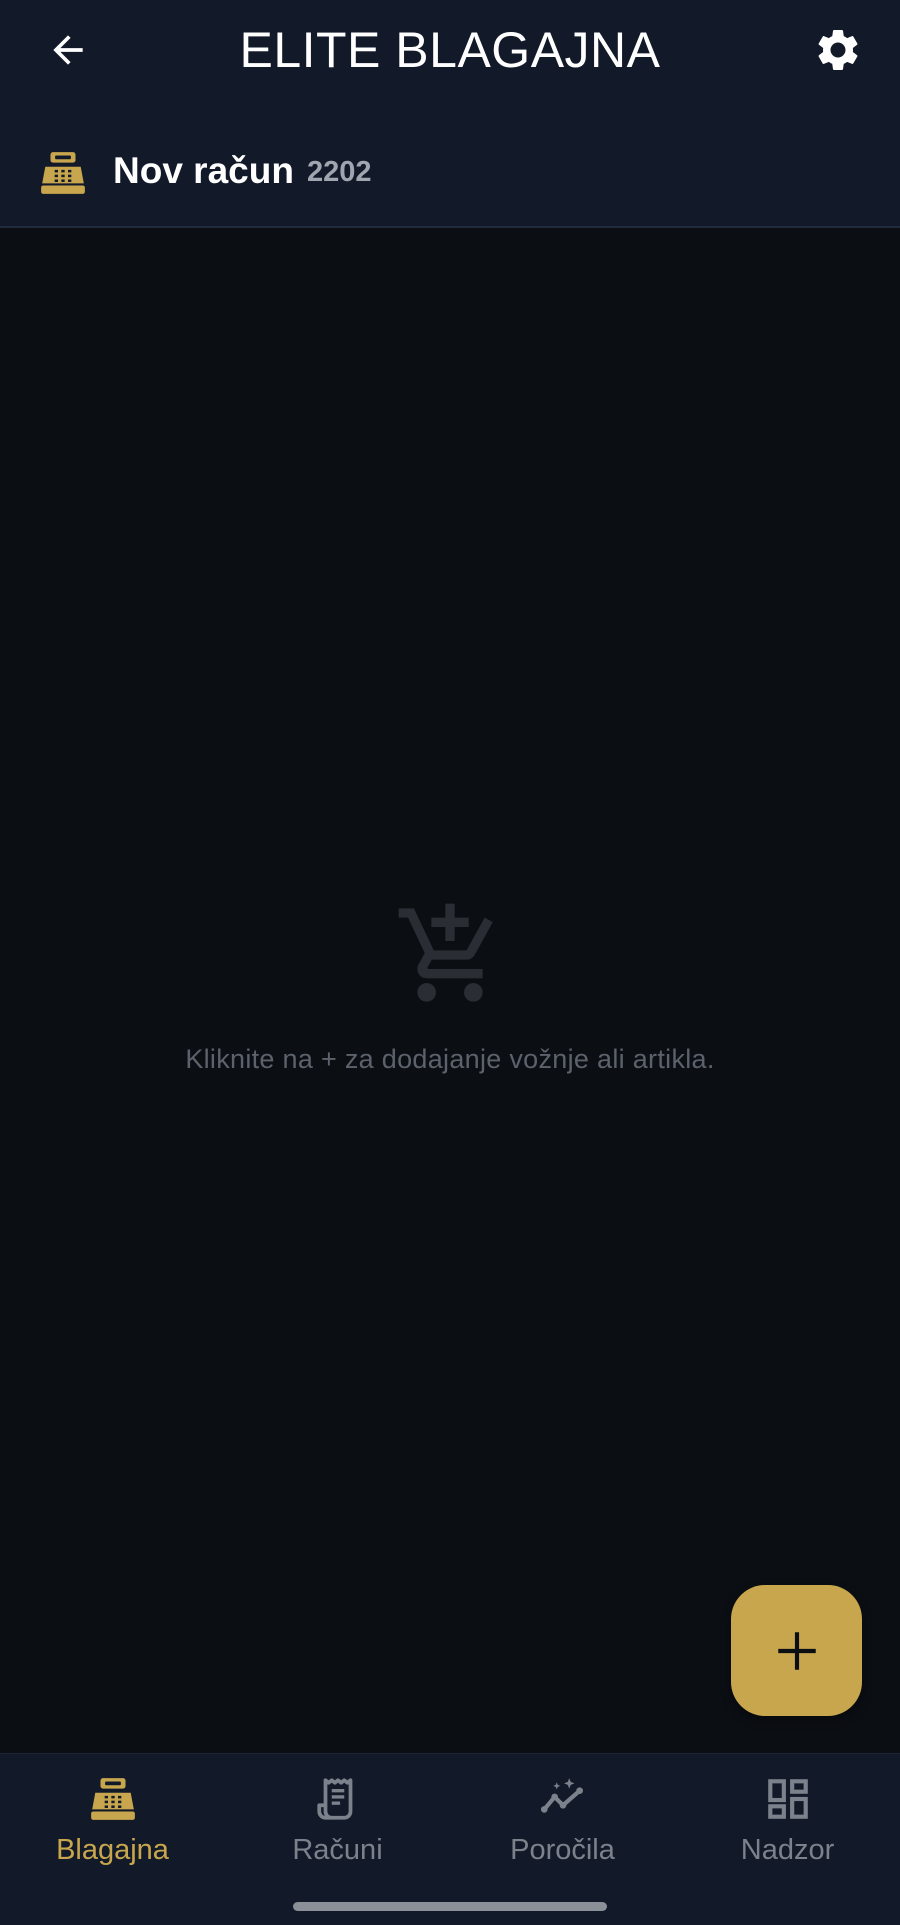 The height and width of the screenshot is (1925, 900). I want to click on nav-label: Poročila, so click(562, 1850).